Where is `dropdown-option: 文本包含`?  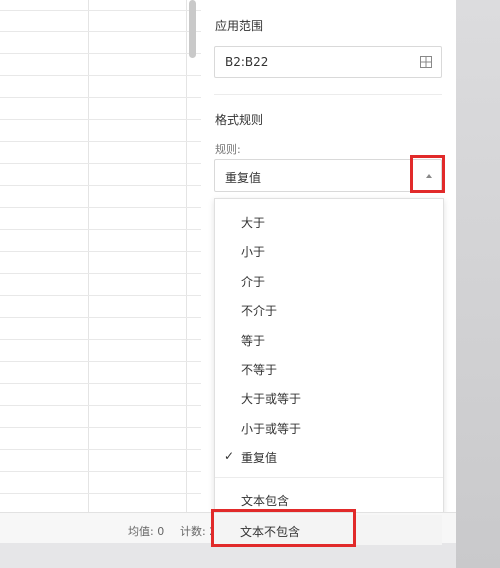
dropdown-option: 文本包含 is located at coordinates (265, 500).